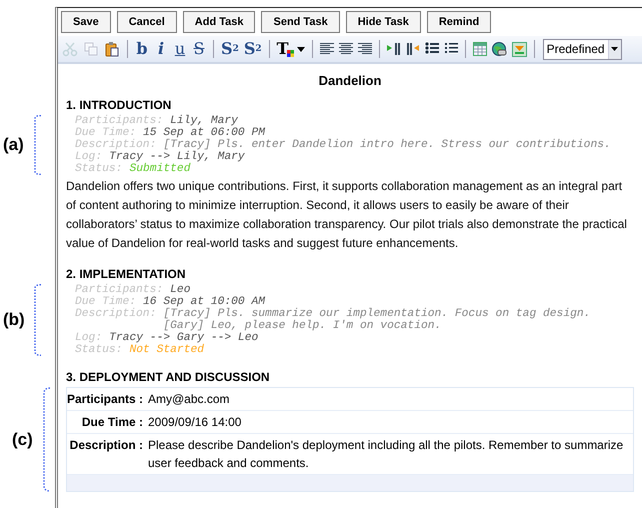  What do you see at coordinates (189, 399) in the screenshot?
I see `form-value: Amy@abc.com` at bounding box center [189, 399].